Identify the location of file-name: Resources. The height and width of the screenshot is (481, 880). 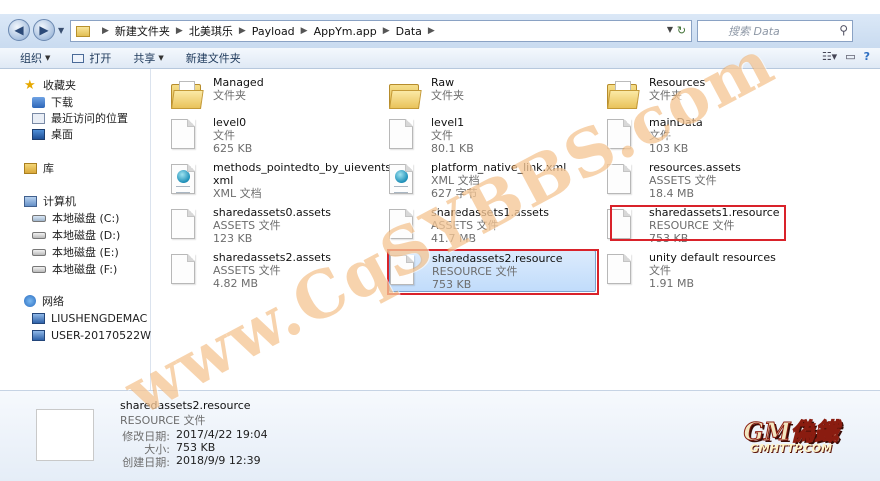
(677, 82).